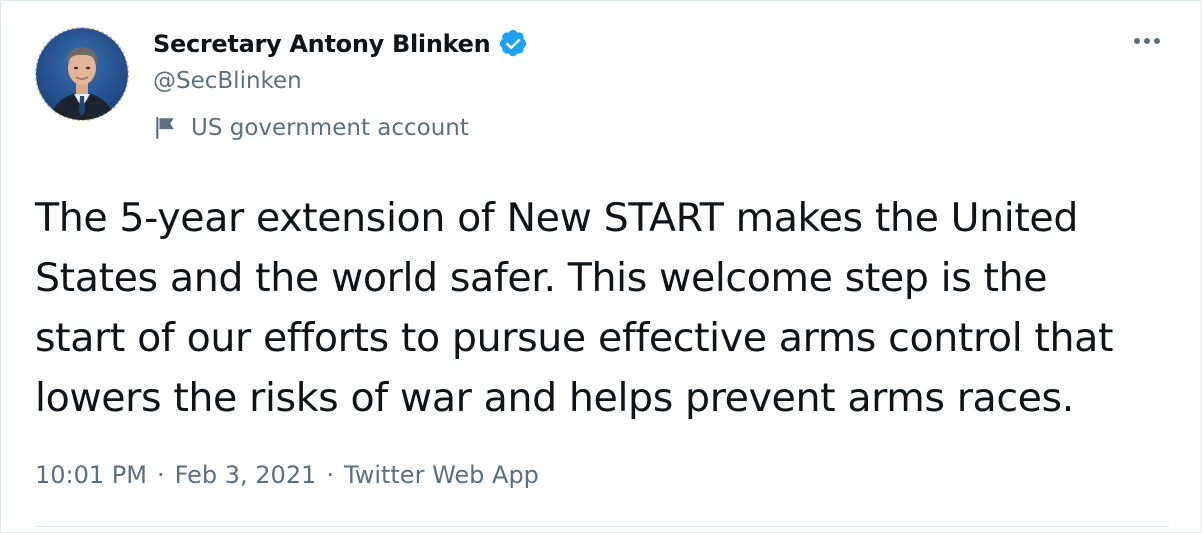  What do you see at coordinates (227, 81) in the screenshot?
I see `author-handle: @SecBlinken` at bounding box center [227, 81].